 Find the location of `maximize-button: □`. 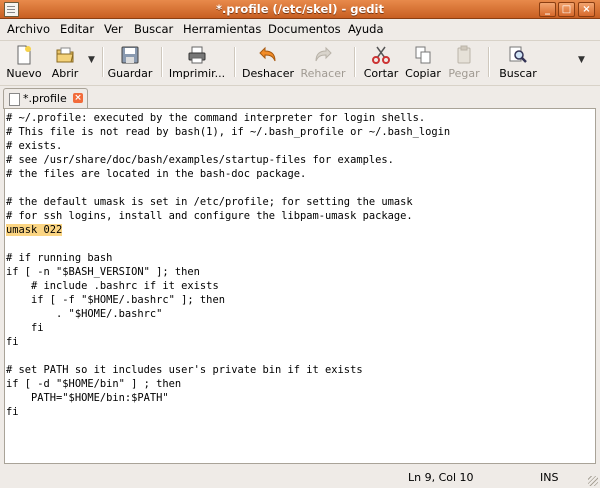

maximize-button: □ is located at coordinates (566, 9).